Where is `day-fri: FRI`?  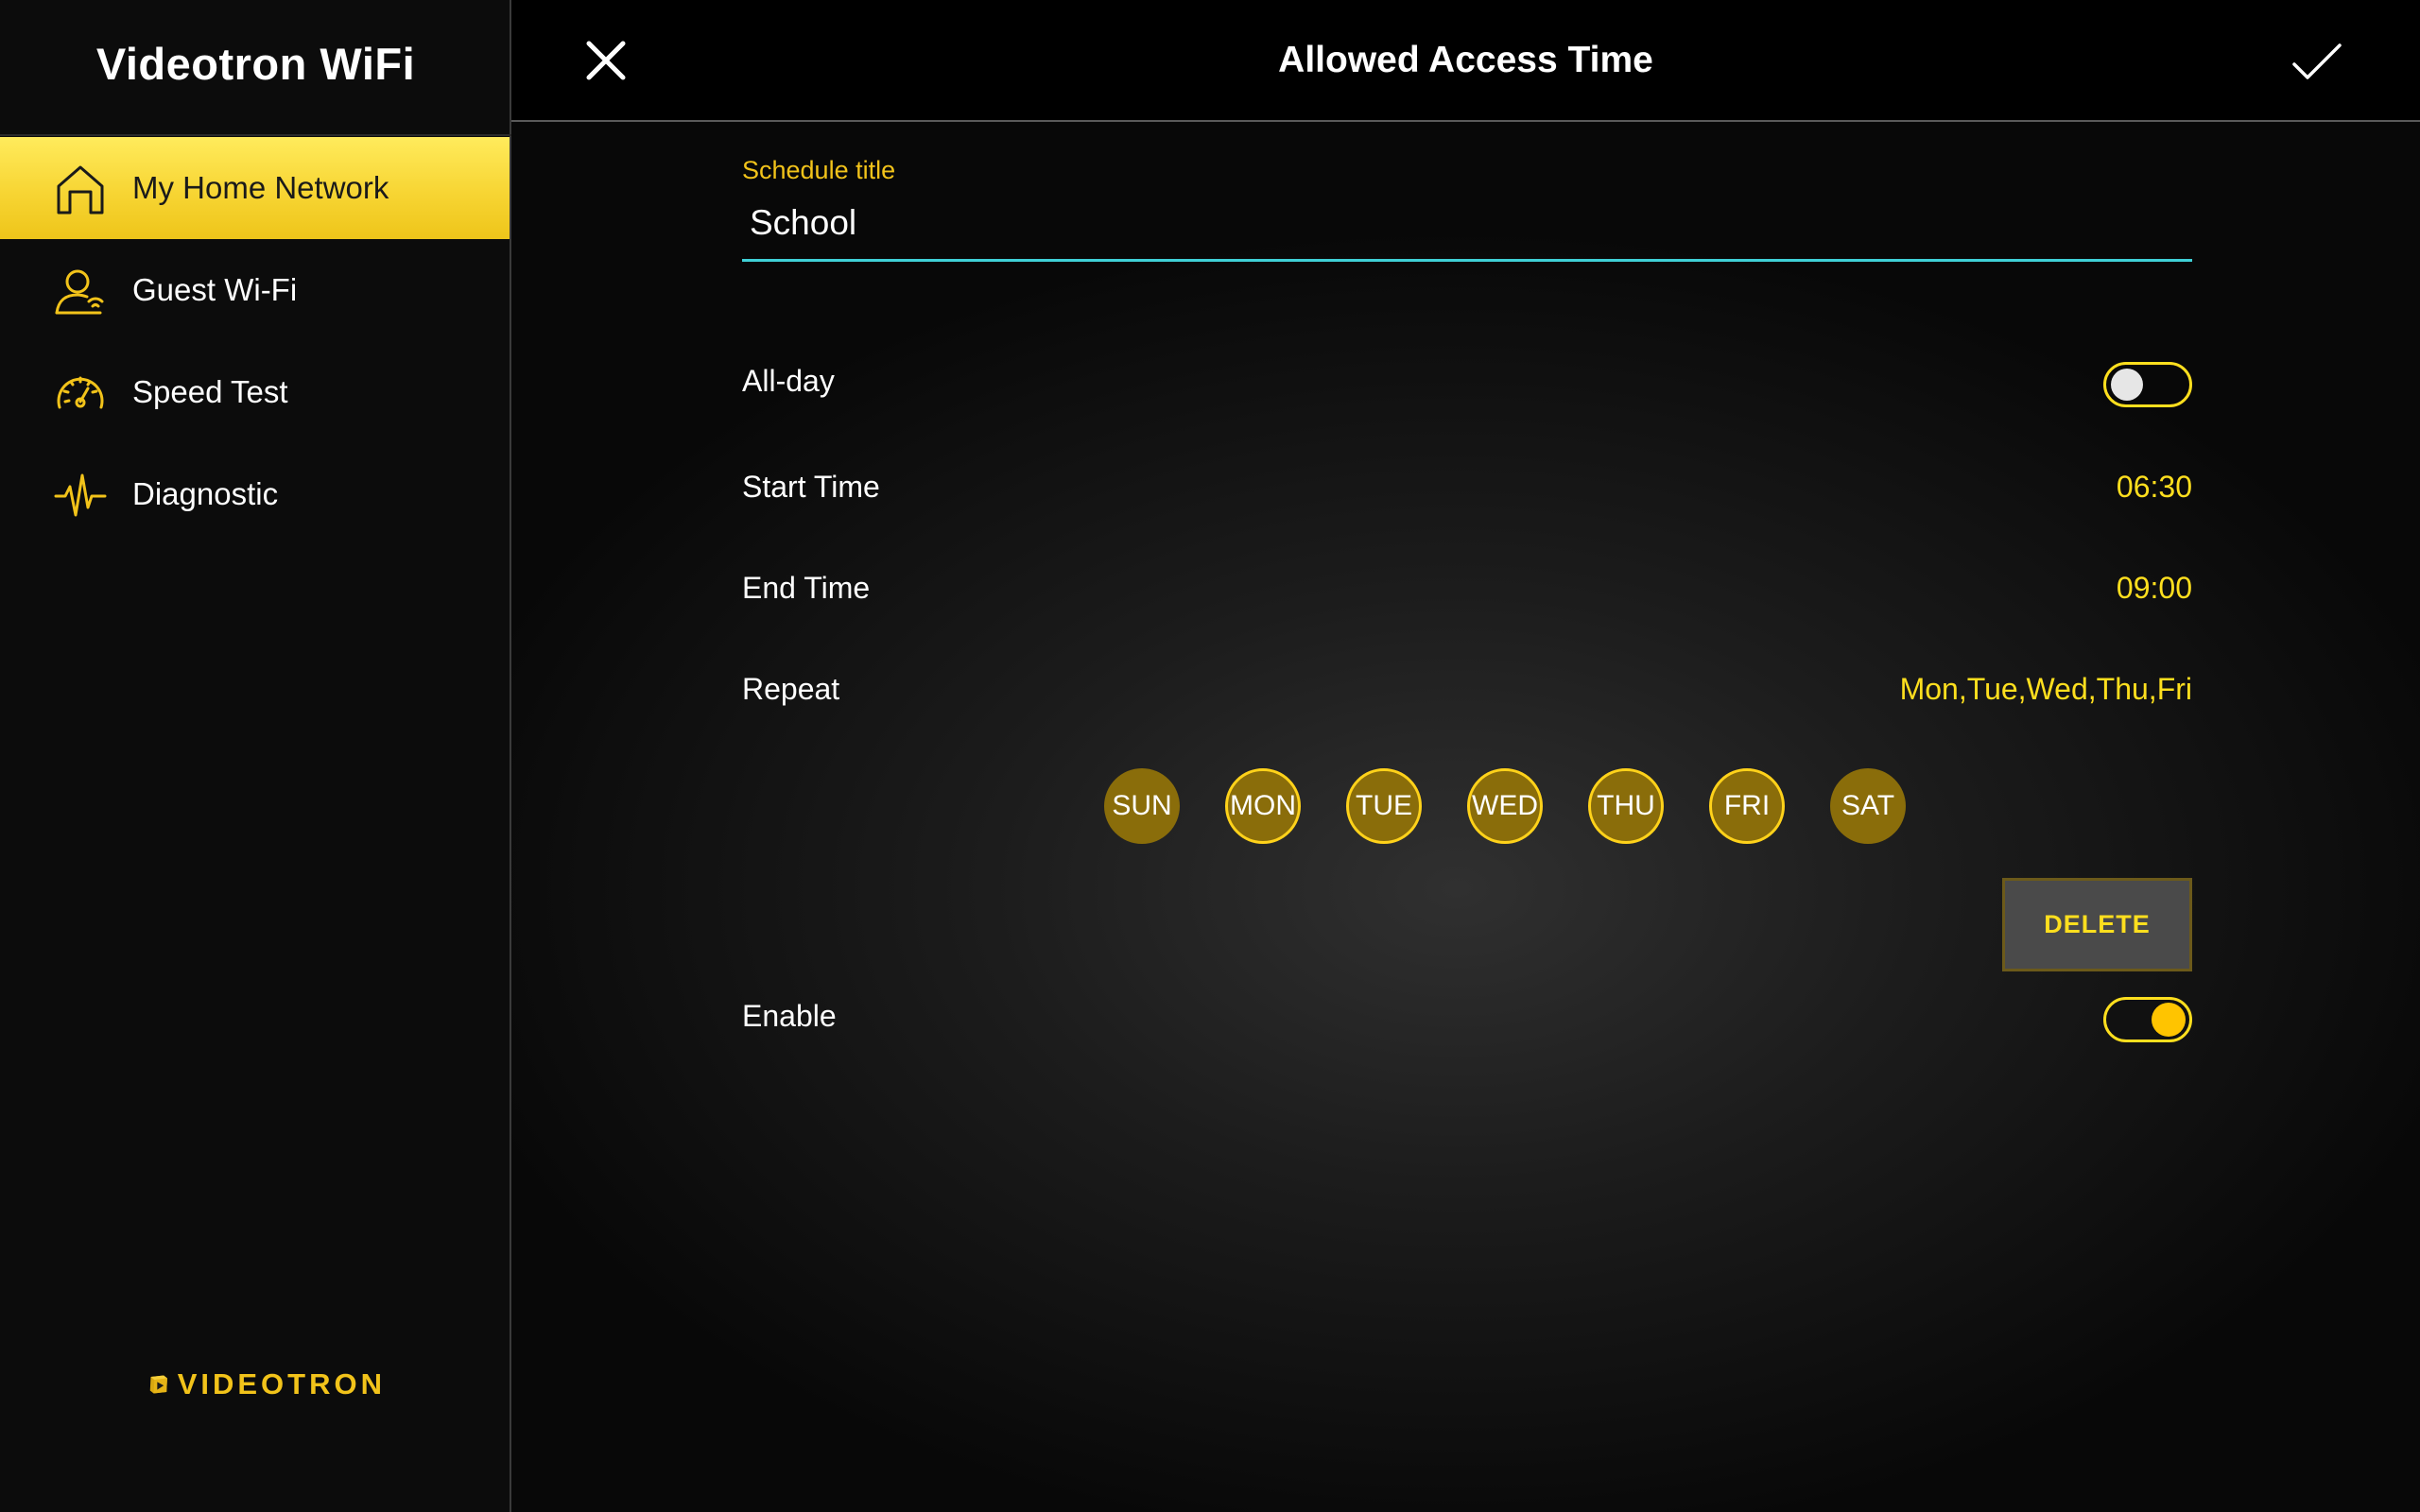 day-fri: FRI is located at coordinates (1747, 806).